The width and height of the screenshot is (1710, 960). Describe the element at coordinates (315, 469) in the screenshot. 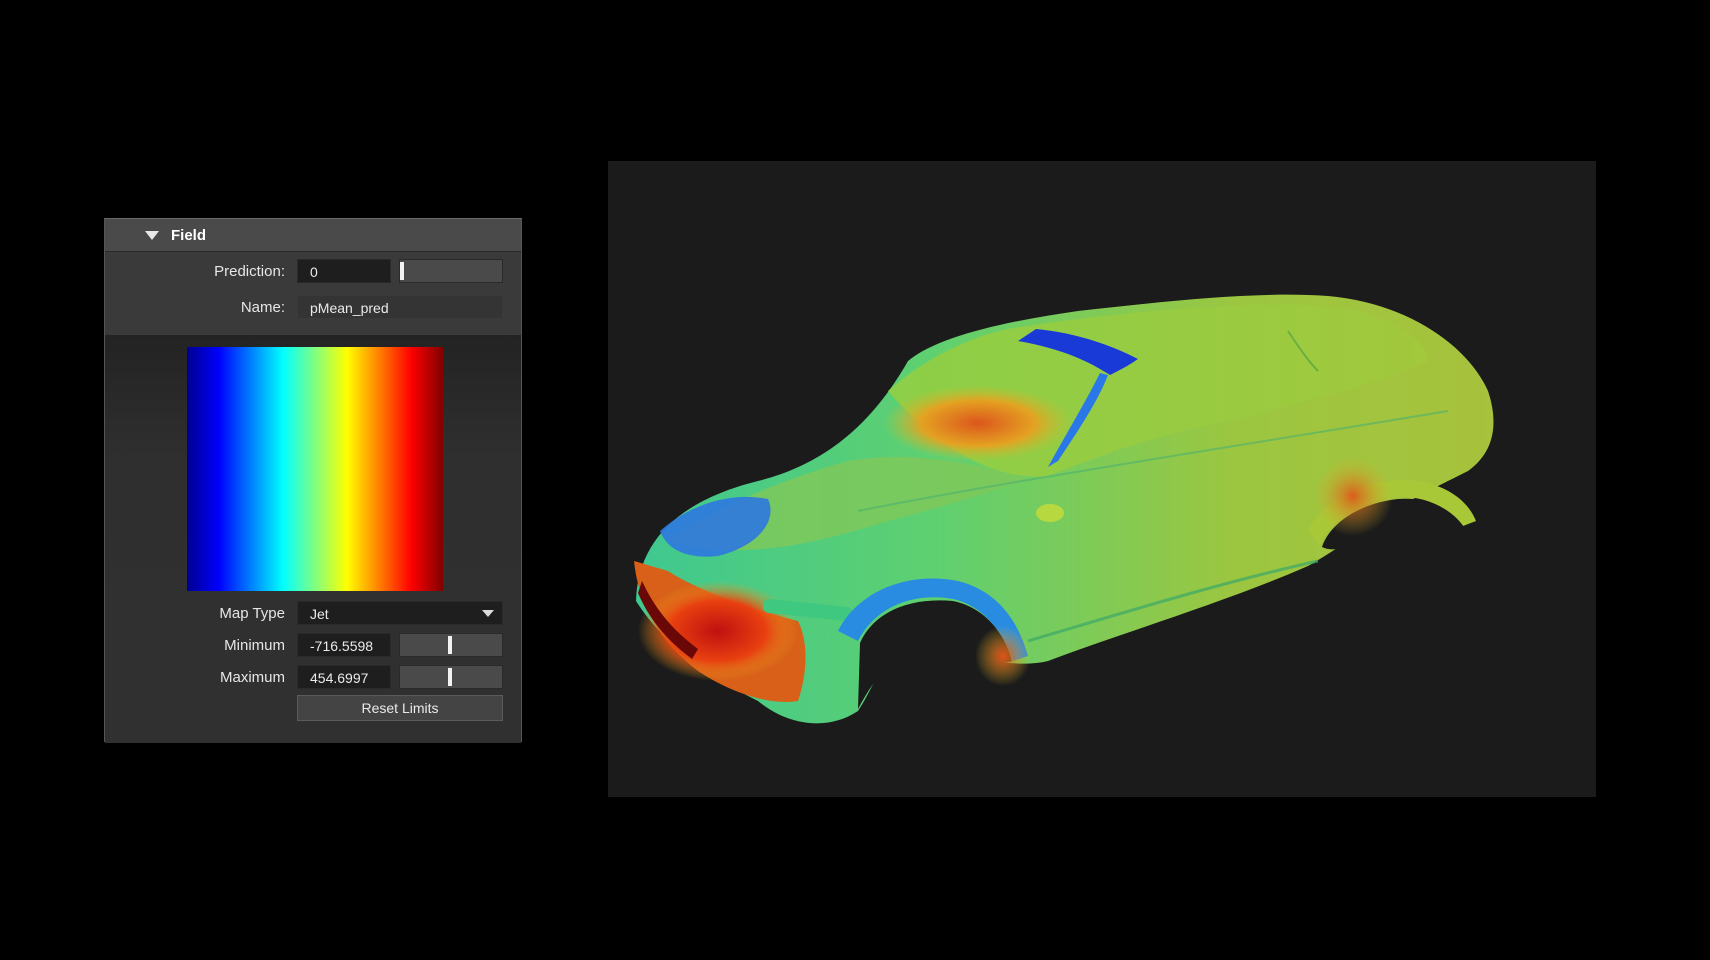

I see `colormap-preview` at that location.